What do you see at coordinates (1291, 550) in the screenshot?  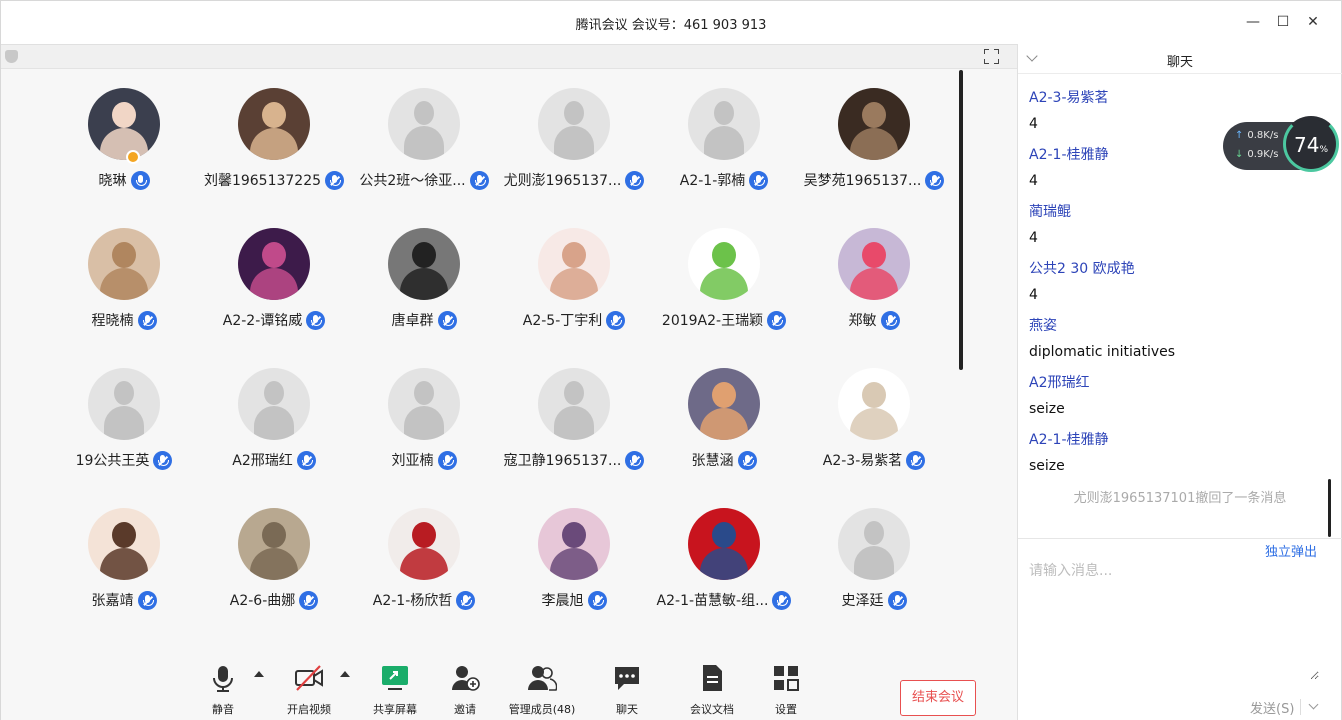 I see `popout-button: 独立弹出` at bounding box center [1291, 550].